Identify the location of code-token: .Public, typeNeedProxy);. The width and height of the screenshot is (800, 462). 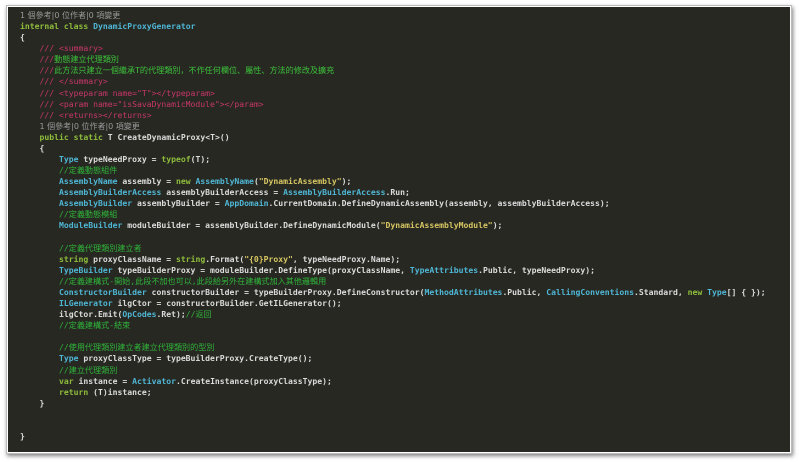
(537, 269).